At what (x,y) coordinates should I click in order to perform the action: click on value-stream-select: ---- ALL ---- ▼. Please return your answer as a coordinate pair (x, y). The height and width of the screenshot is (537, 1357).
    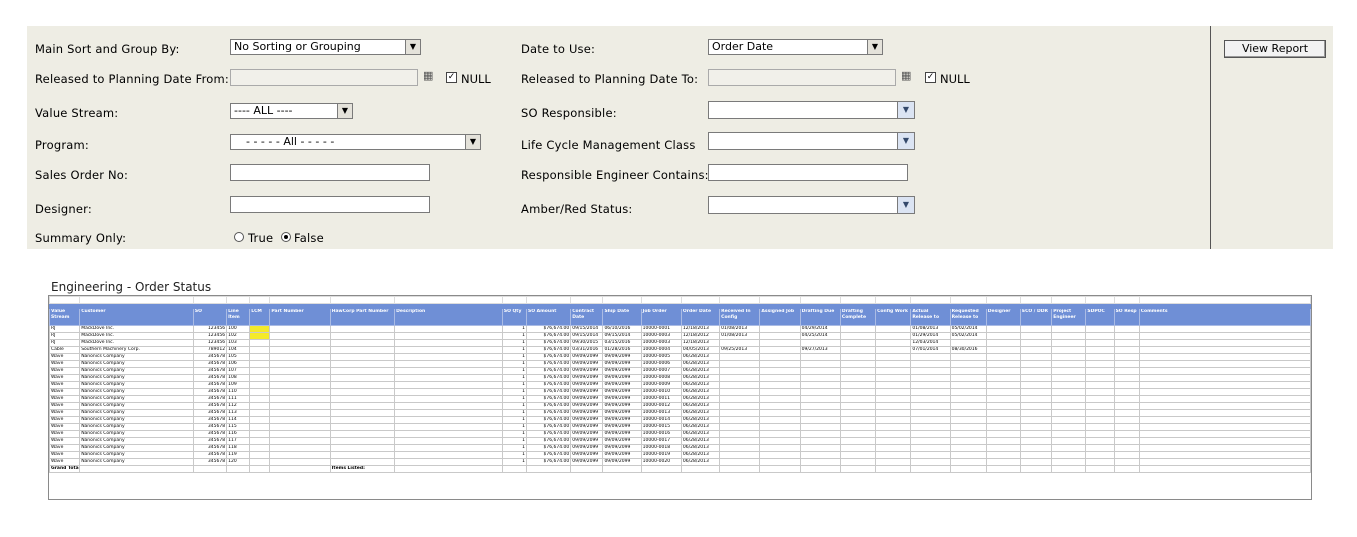
    Looking at the image, I should click on (291, 111).